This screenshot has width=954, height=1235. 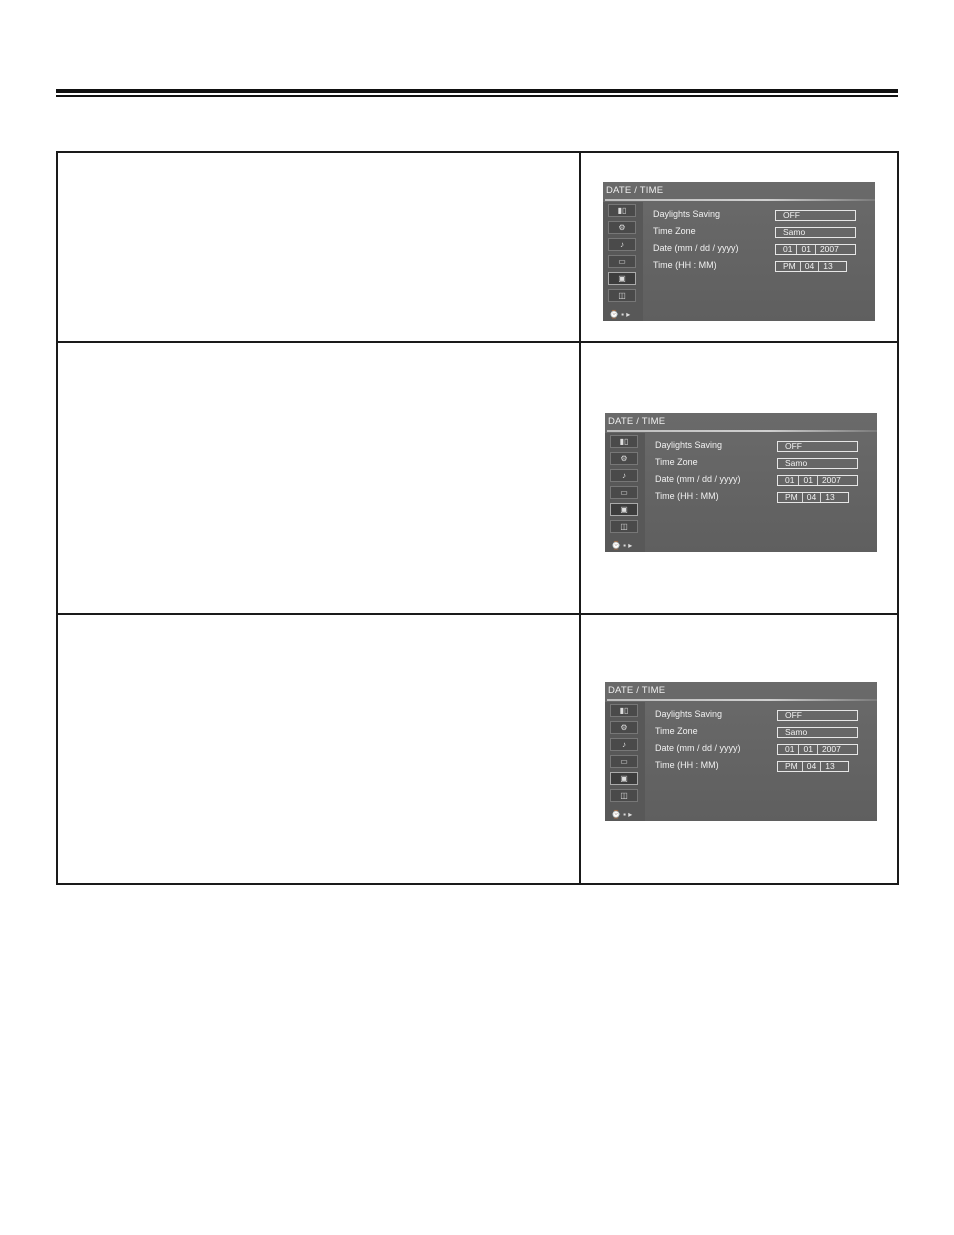 What do you see at coordinates (477, 96) in the screenshot?
I see `header-rule-thin` at bounding box center [477, 96].